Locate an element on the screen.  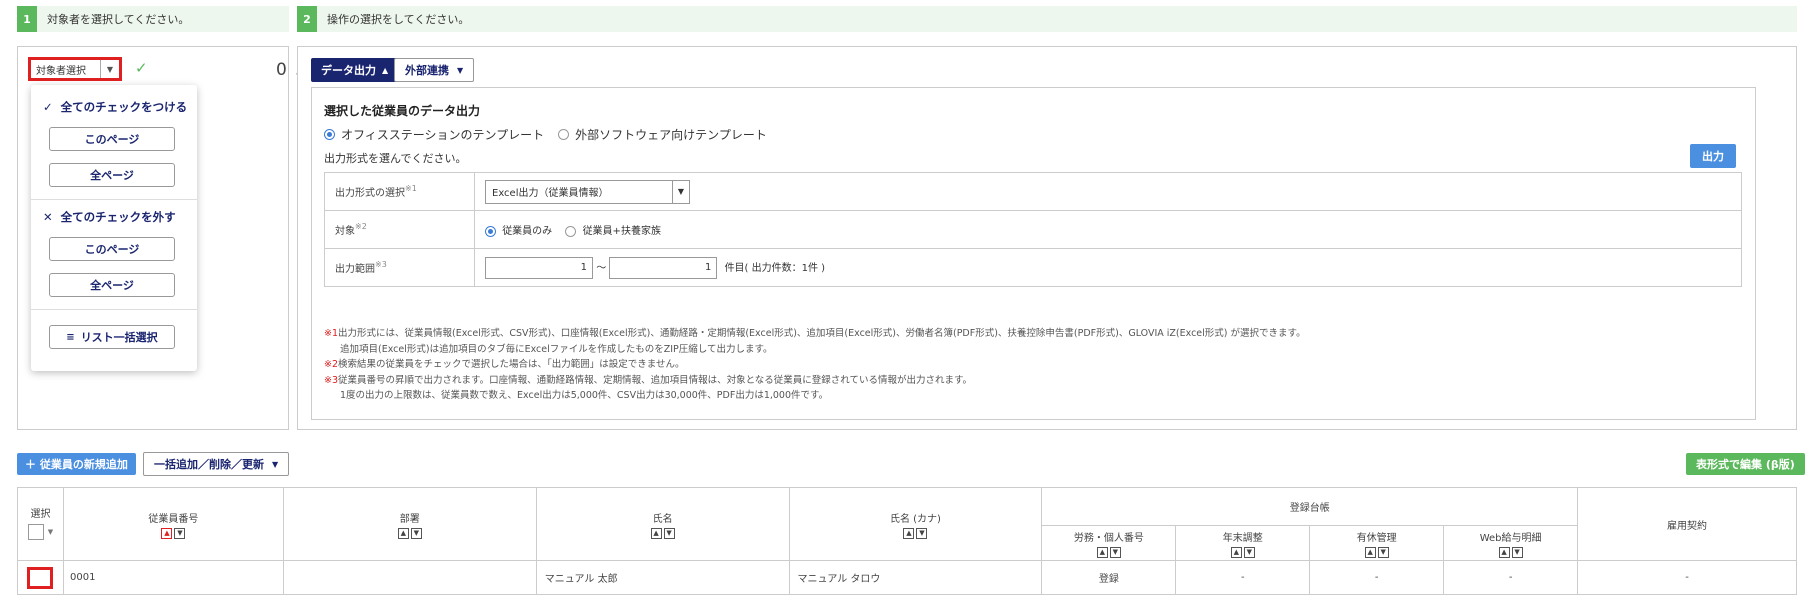
list-select-button: ≡ リスト一括選択 is located at coordinates (112, 337).